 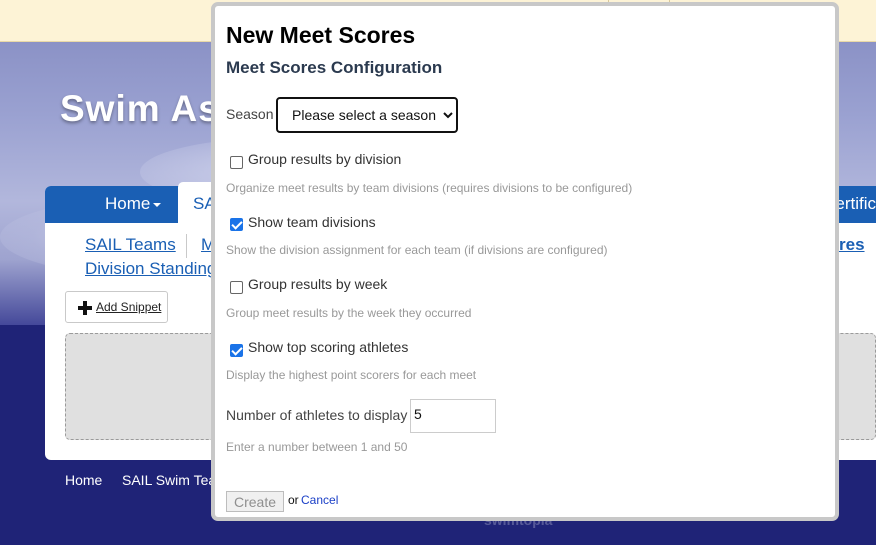 What do you see at coordinates (155, 269) in the screenshot?
I see `sub-nav-division-standings: Division Standings` at bounding box center [155, 269].